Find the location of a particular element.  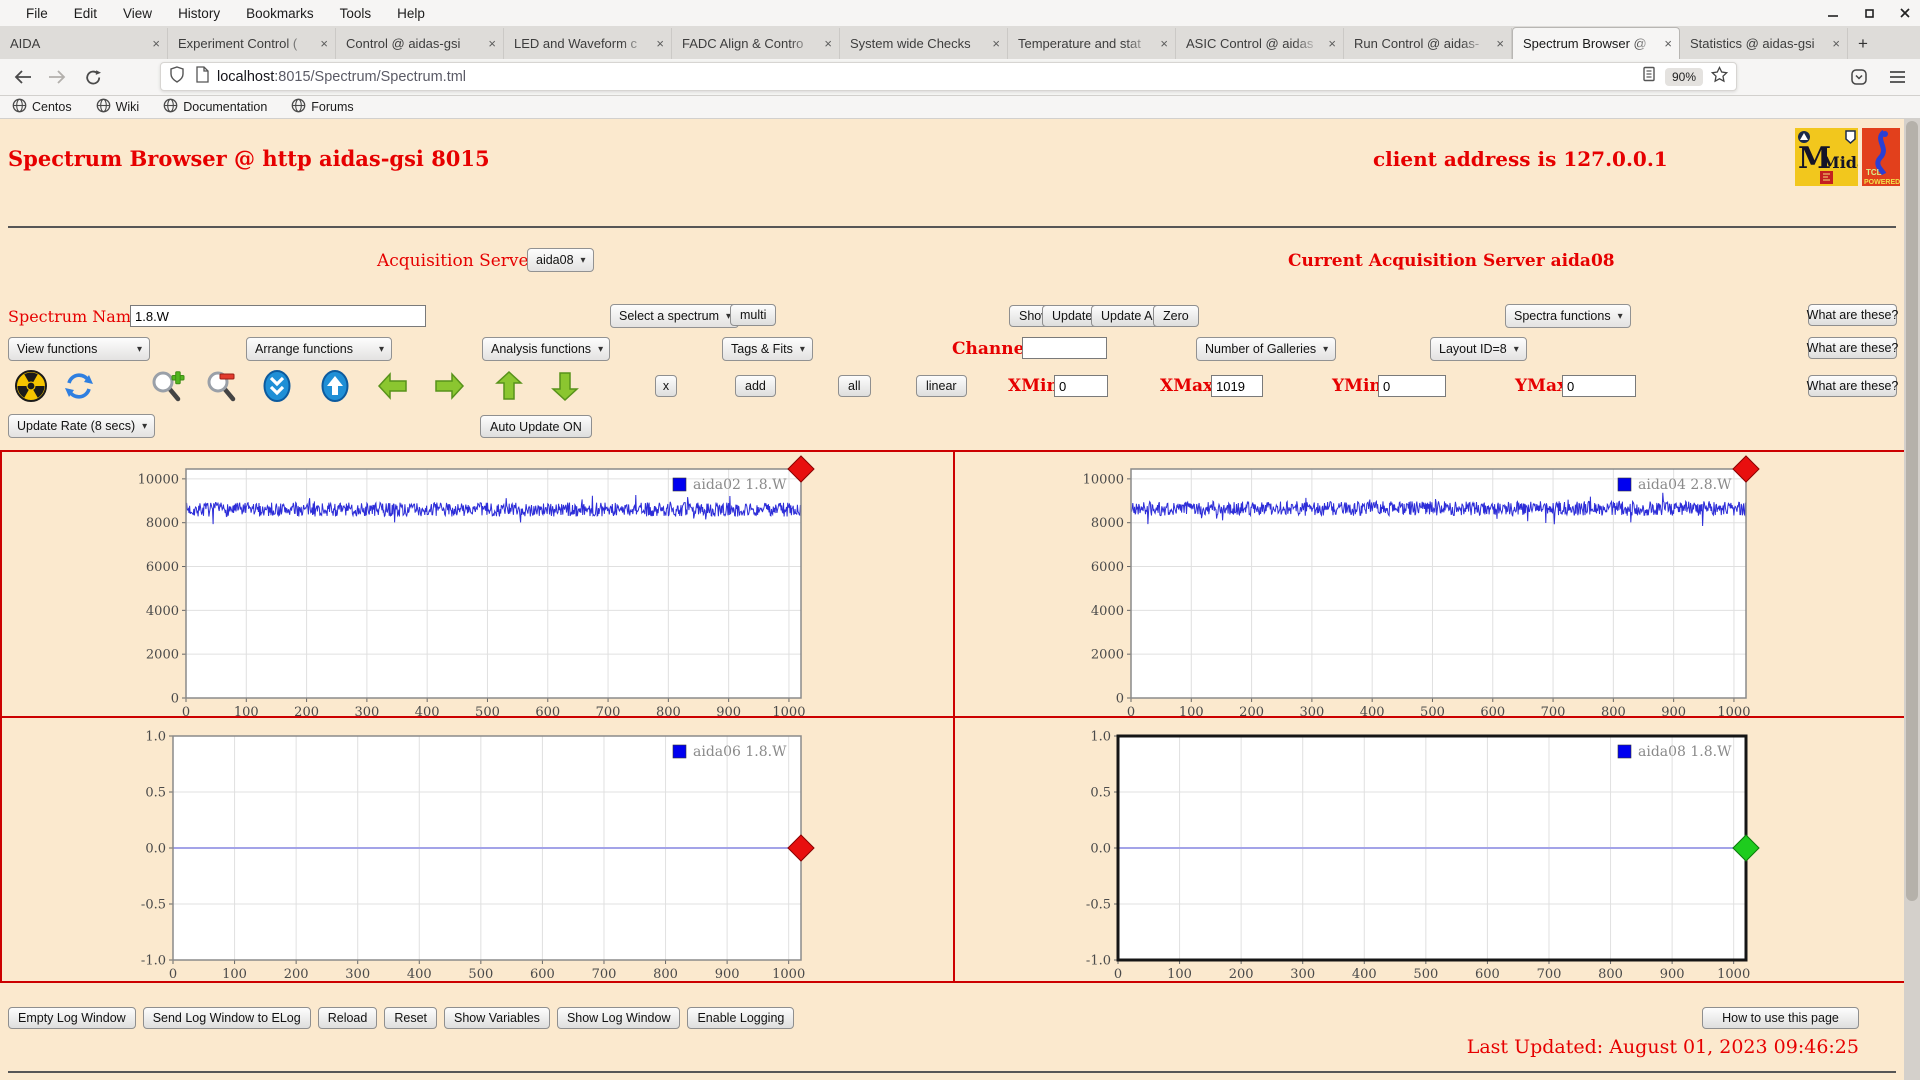

url-bar: localhost:8015/Spectrum/Spectrum.tml 90% is located at coordinates (948, 76).